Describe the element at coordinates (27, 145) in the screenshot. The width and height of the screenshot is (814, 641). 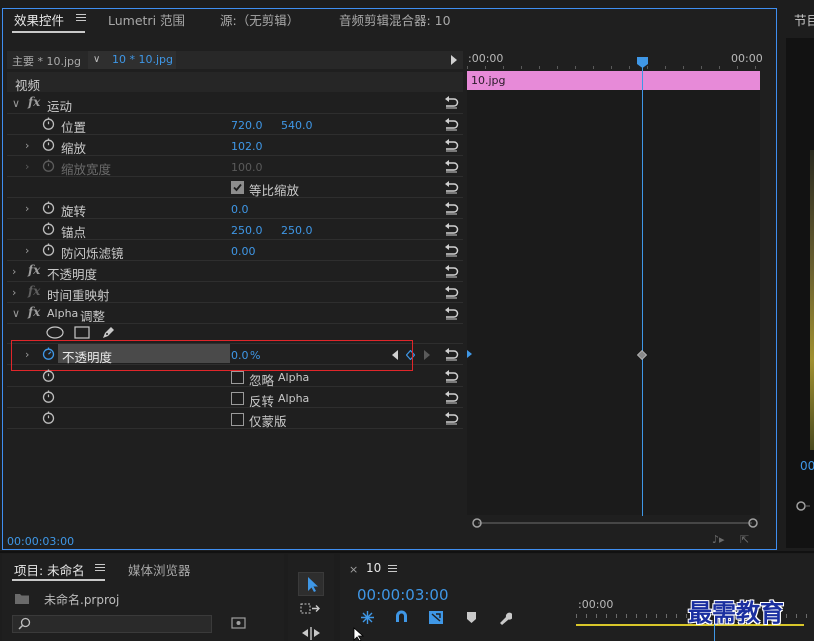
I see `scale-expand-chevron-icon: ›` at that location.